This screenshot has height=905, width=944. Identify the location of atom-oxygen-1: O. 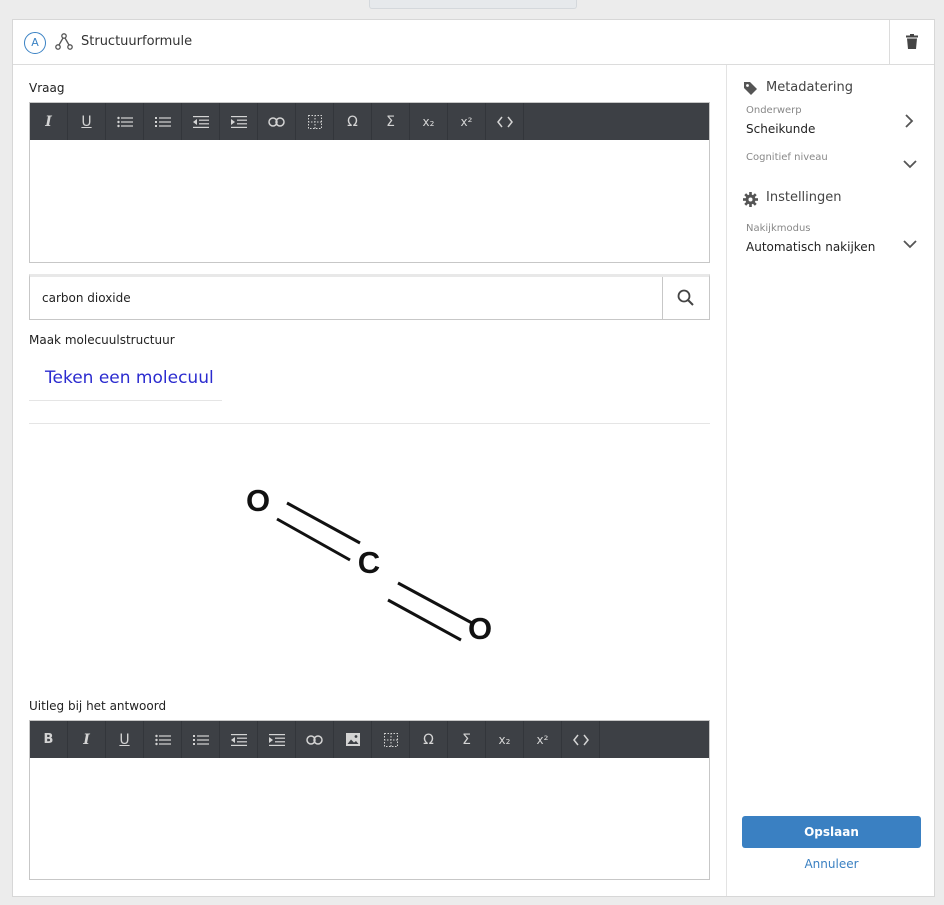
(258, 500).